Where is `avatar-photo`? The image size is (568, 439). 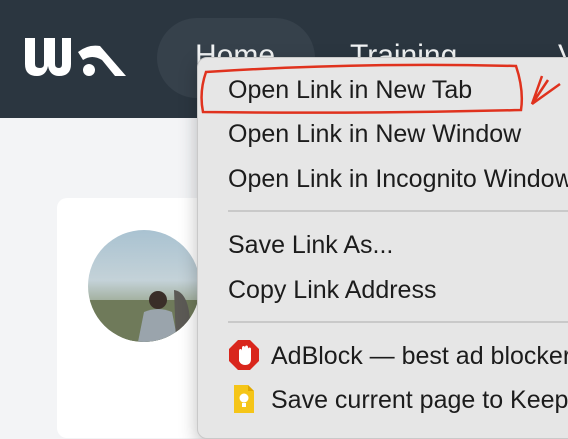 avatar-photo is located at coordinates (144, 316).